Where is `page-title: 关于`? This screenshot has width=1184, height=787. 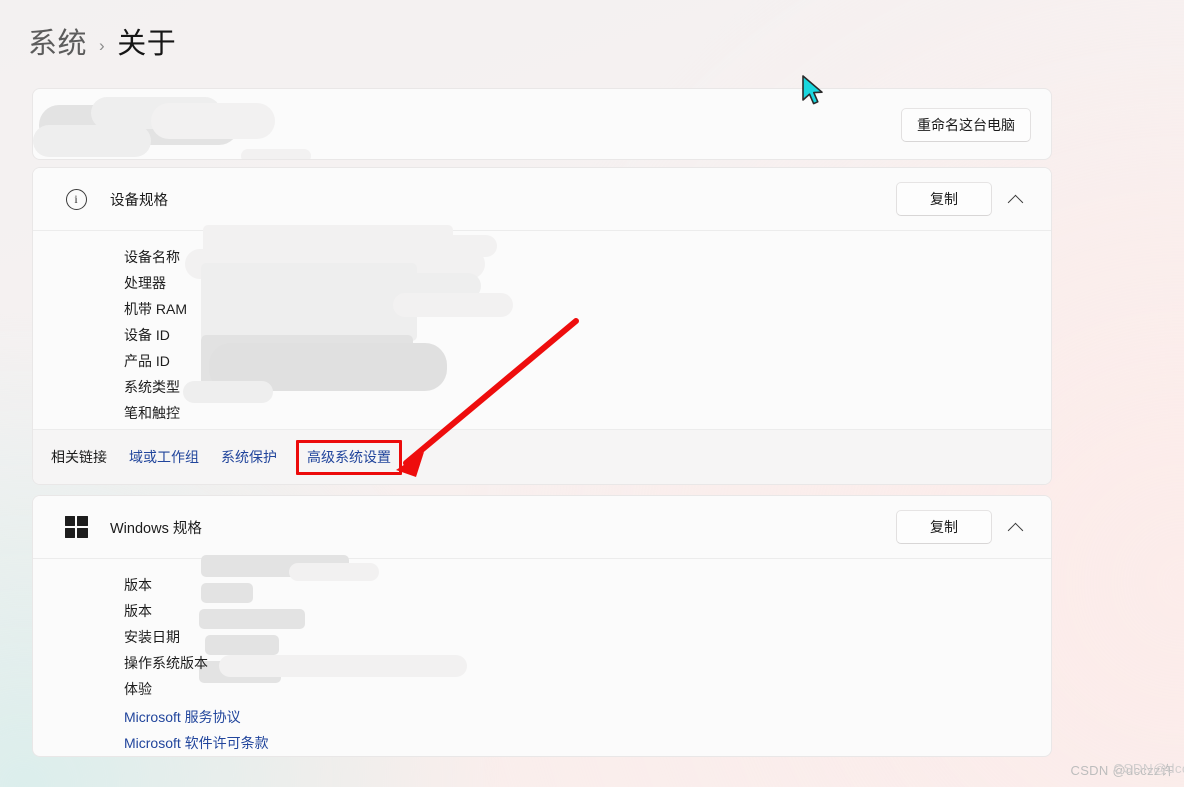
page-title: 关于 is located at coordinates (147, 44).